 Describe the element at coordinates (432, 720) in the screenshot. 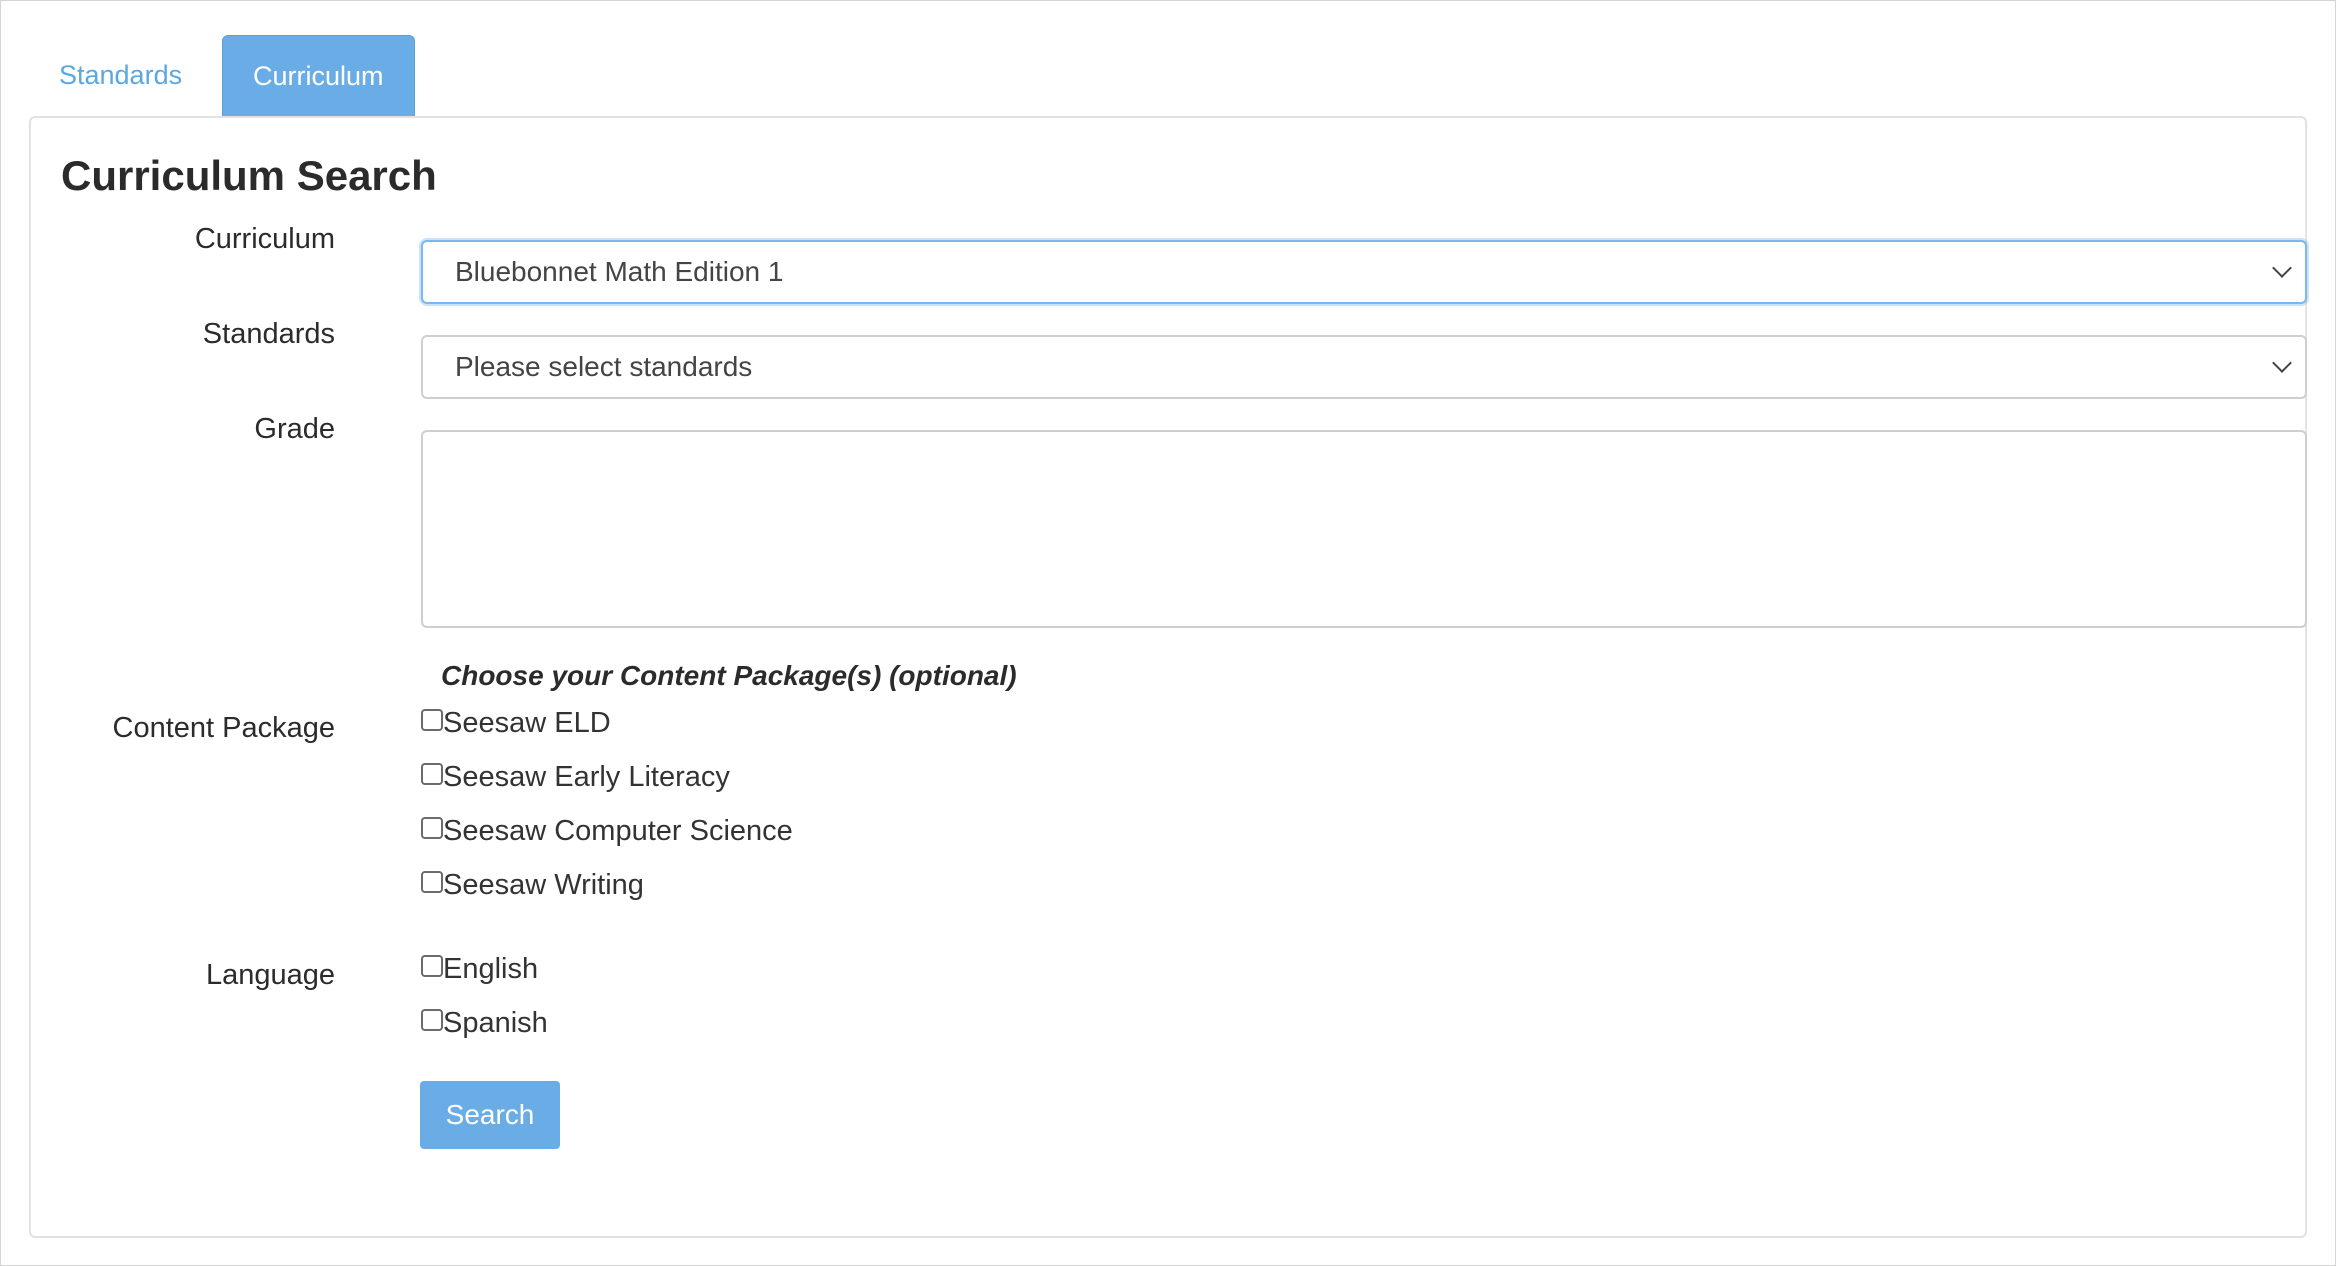

I see `checkbox-seesaw-eld` at that location.